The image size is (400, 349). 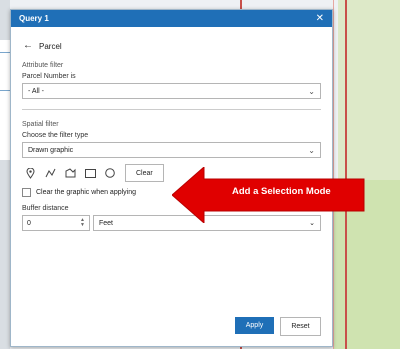 What do you see at coordinates (50, 173) in the screenshot?
I see `polyline-icon` at bounding box center [50, 173].